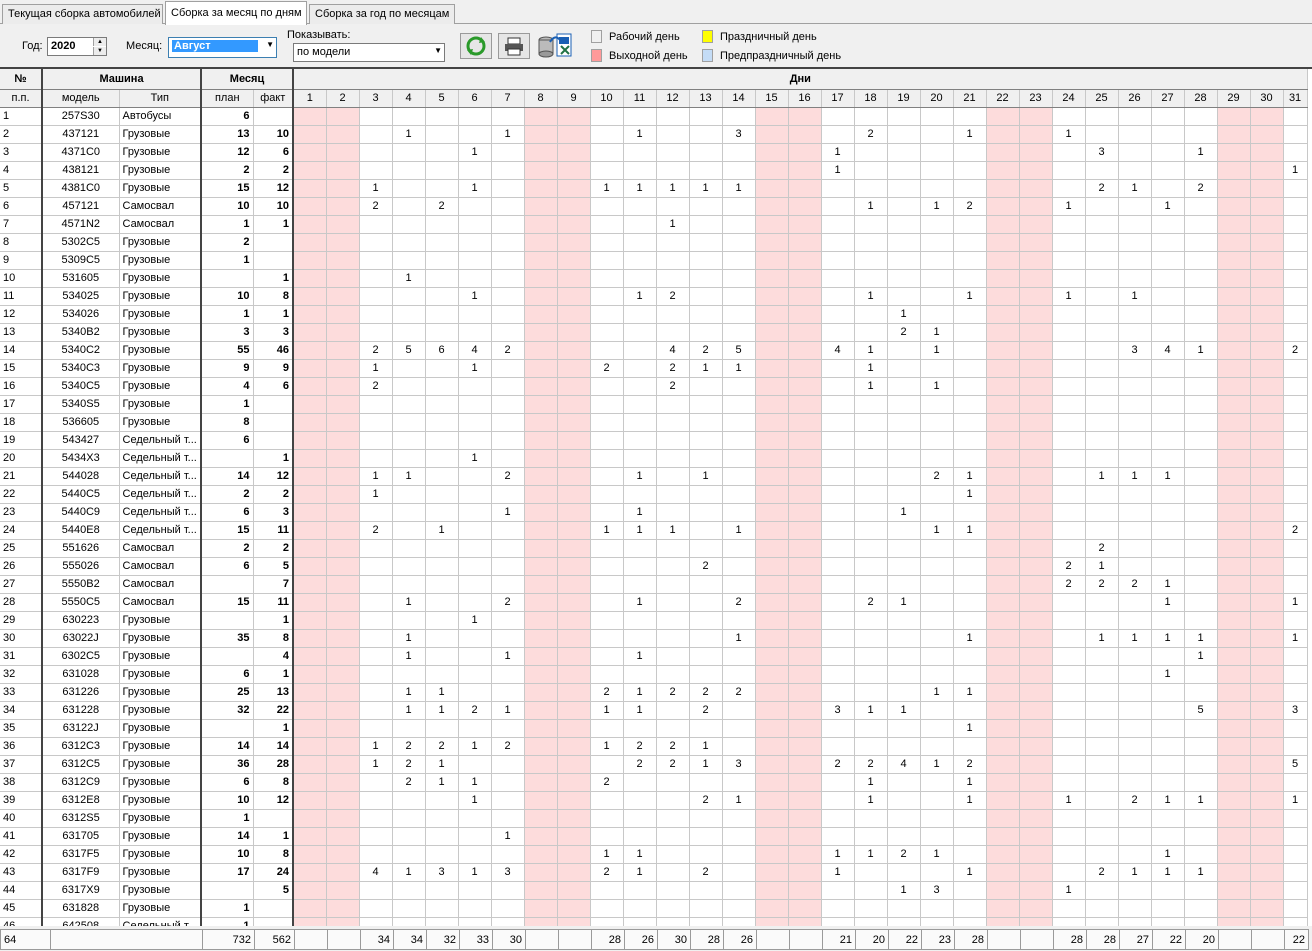 This screenshot has height=951, width=1312. Describe the element at coordinates (21, 134) in the screenshot. I see `row-number: 2` at that location.